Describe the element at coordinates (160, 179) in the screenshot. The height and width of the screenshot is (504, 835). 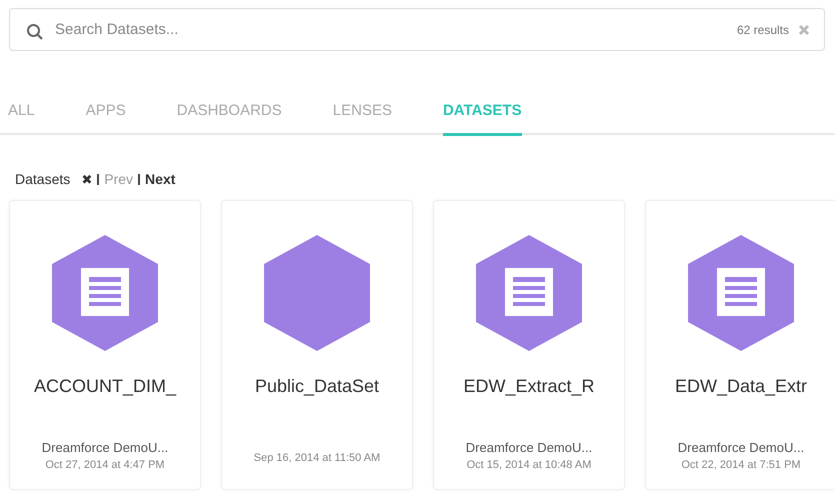
I see `next-link: Next` at that location.